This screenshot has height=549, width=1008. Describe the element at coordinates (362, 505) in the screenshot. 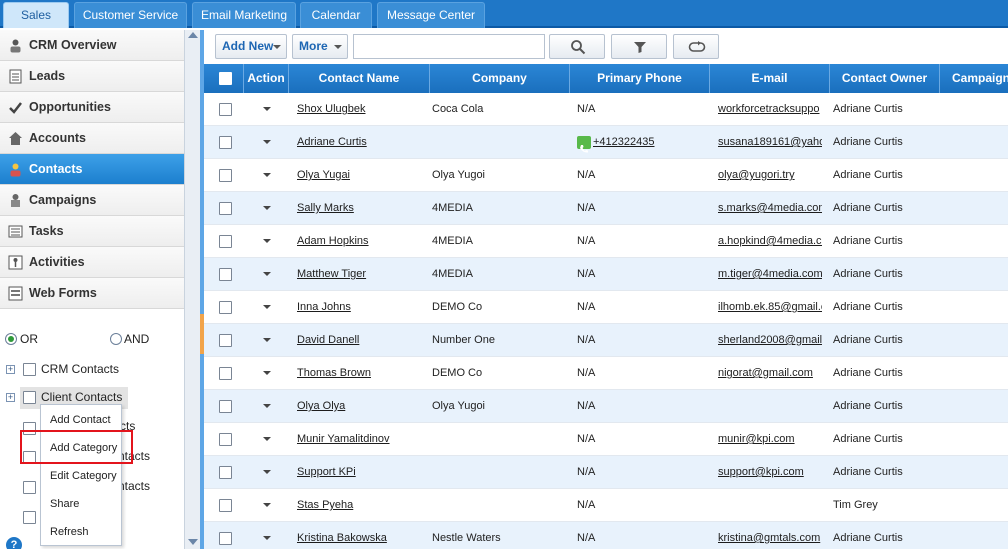

I see `contact-name-link: Stas Pyeha` at that location.